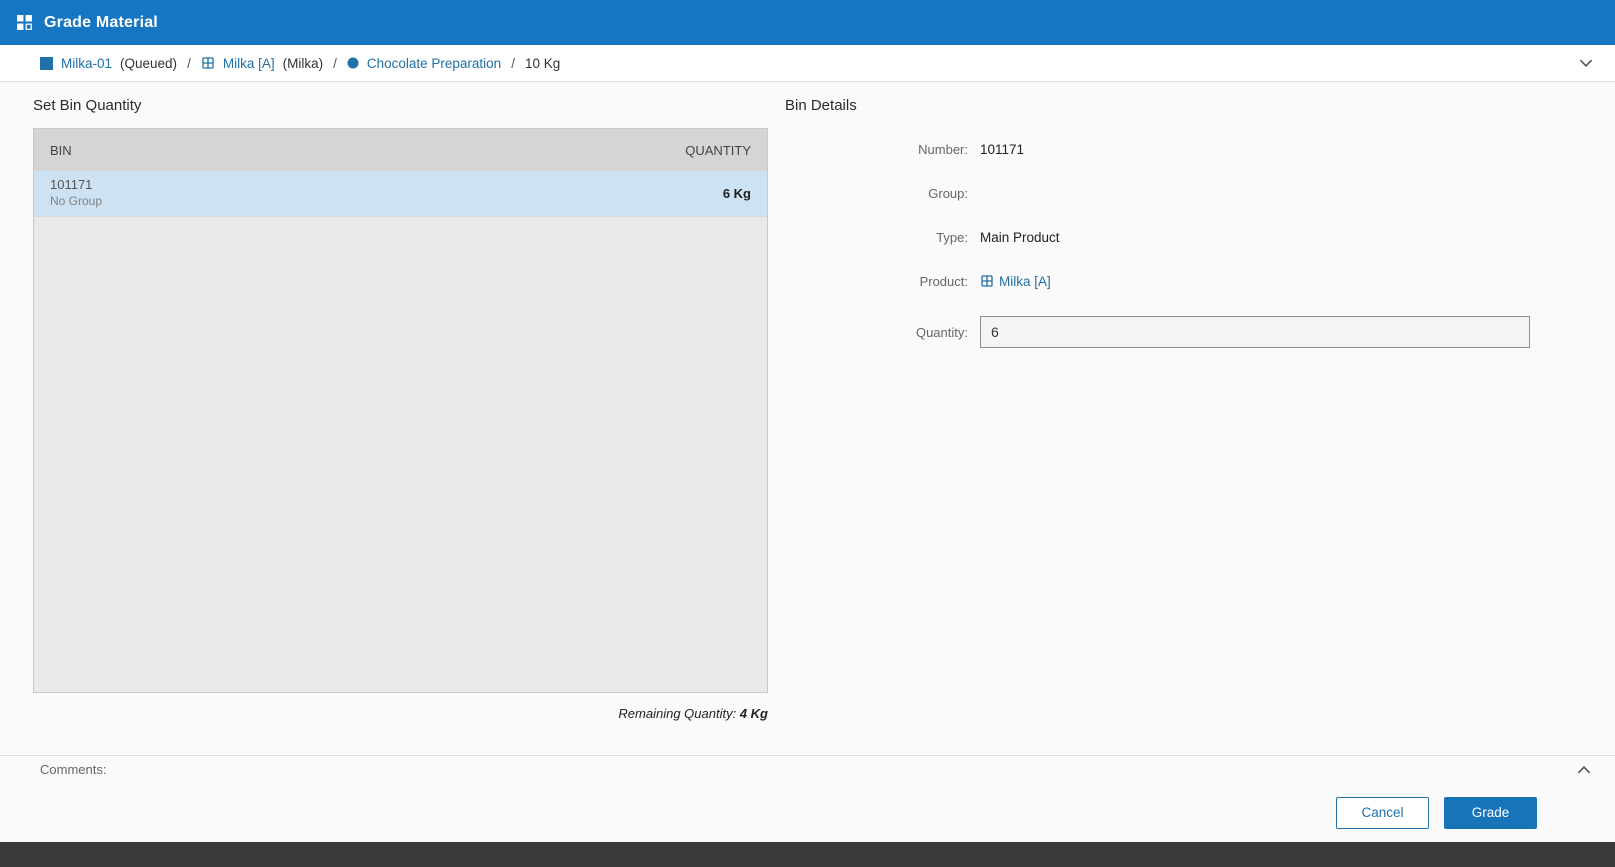 Image resolution: width=1615 pixels, height=867 pixels. What do you see at coordinates (400, 713) in the screenshot?
I see `remaining-quantity: Remaining Quantity: 4 Kg` at bounding box center [400, 713].